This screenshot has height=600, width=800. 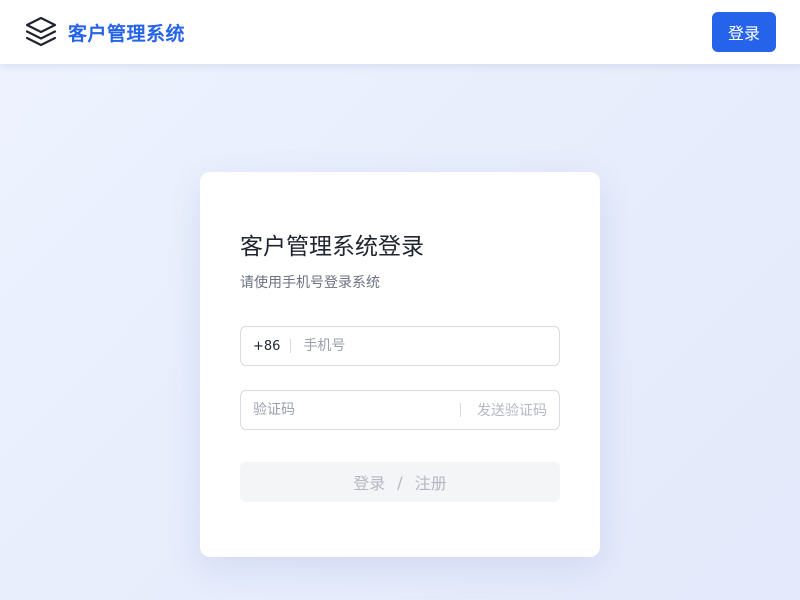 What do you see at coordinates (127, 33) in the screenshot?
I see `brand-title: 客户管理系统` at bounding box center [127, 33].